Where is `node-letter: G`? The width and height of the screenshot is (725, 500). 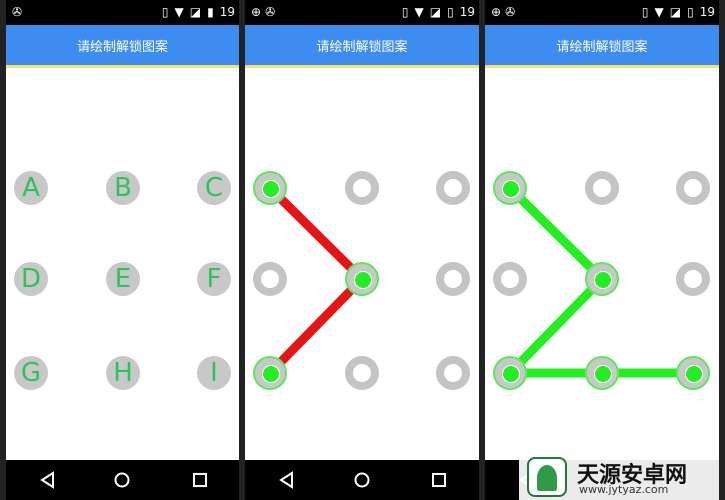
node-letter: G is located at coordinates (31, 373).